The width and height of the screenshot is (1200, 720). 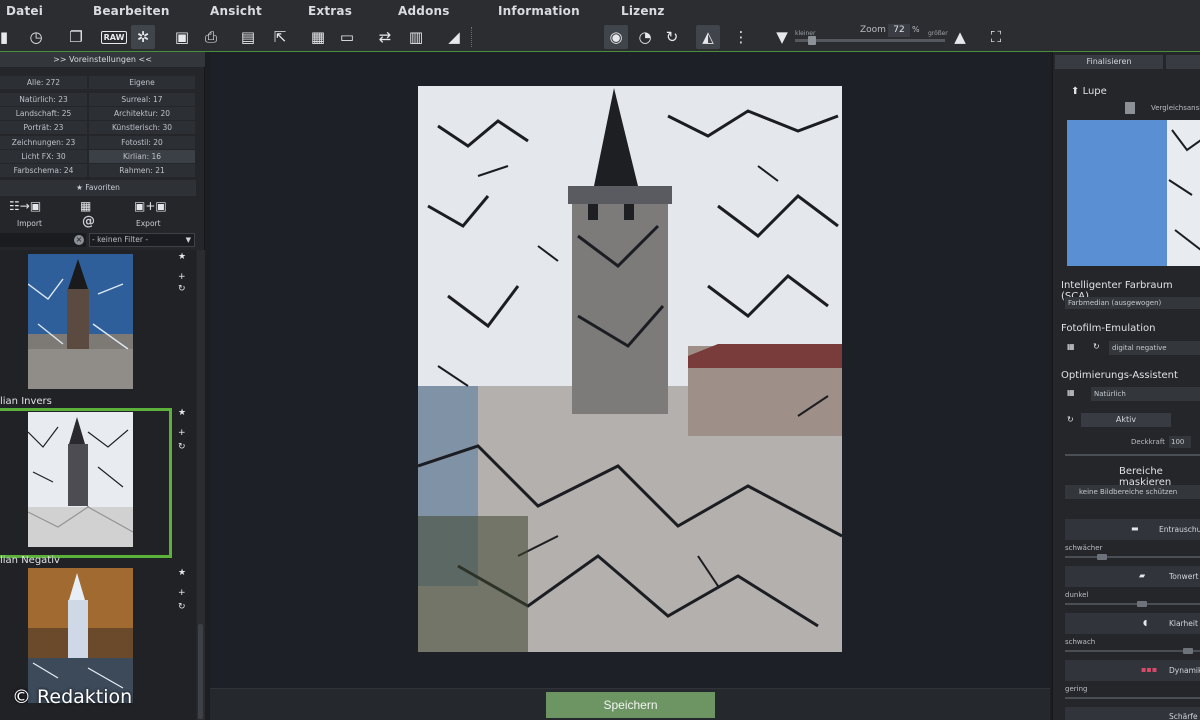 I want to click on compare-checkbox, so click(x=1130, y=108).